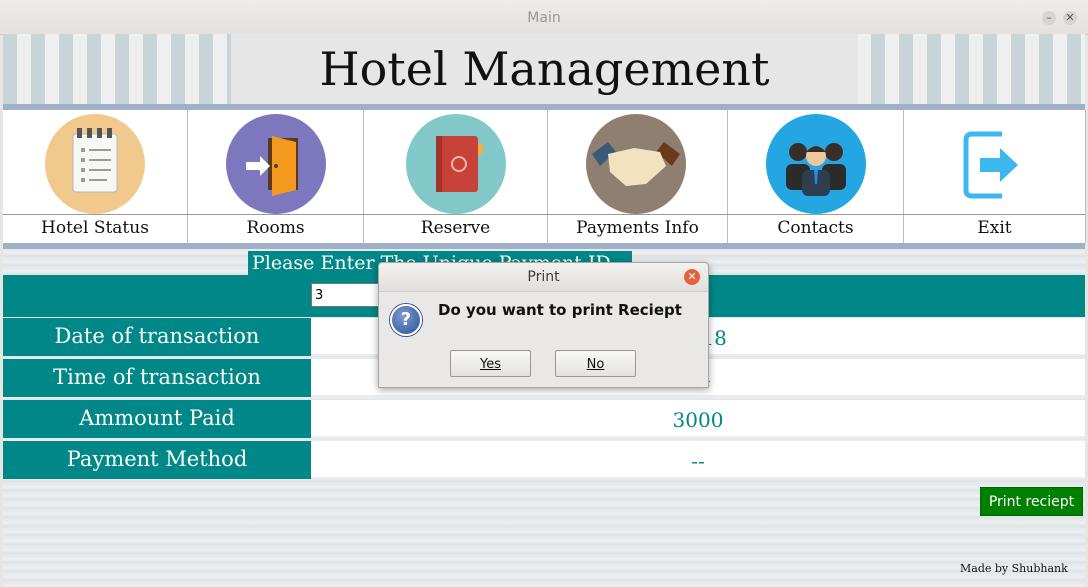 This screenshot has width=1088, height=587. I want to click on dialog-message: Do you want to print Reciept, so click(560, 310).